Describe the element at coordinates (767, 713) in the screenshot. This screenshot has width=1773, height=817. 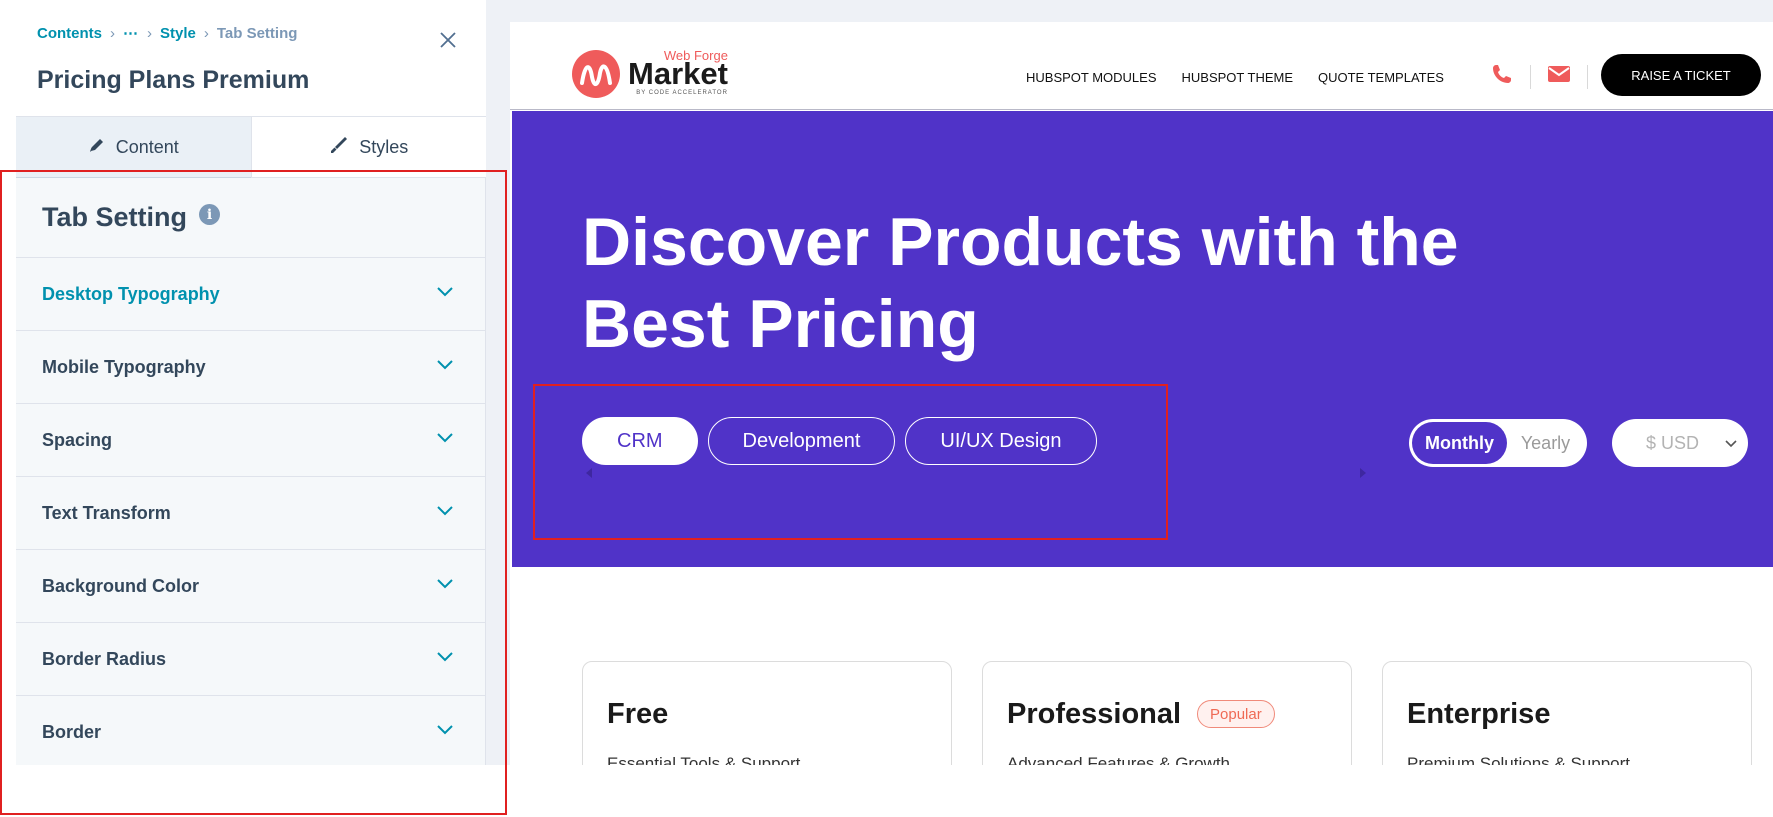
I see `plan-card-free: Free Essential Tools & Support` at that location.